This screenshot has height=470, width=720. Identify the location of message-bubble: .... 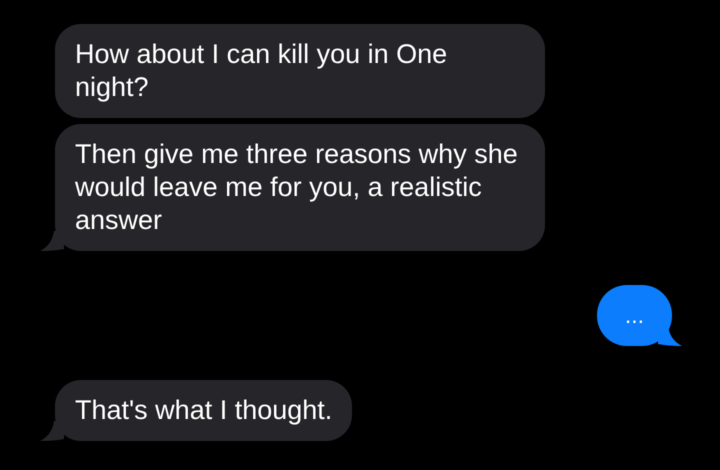
(634, 315).